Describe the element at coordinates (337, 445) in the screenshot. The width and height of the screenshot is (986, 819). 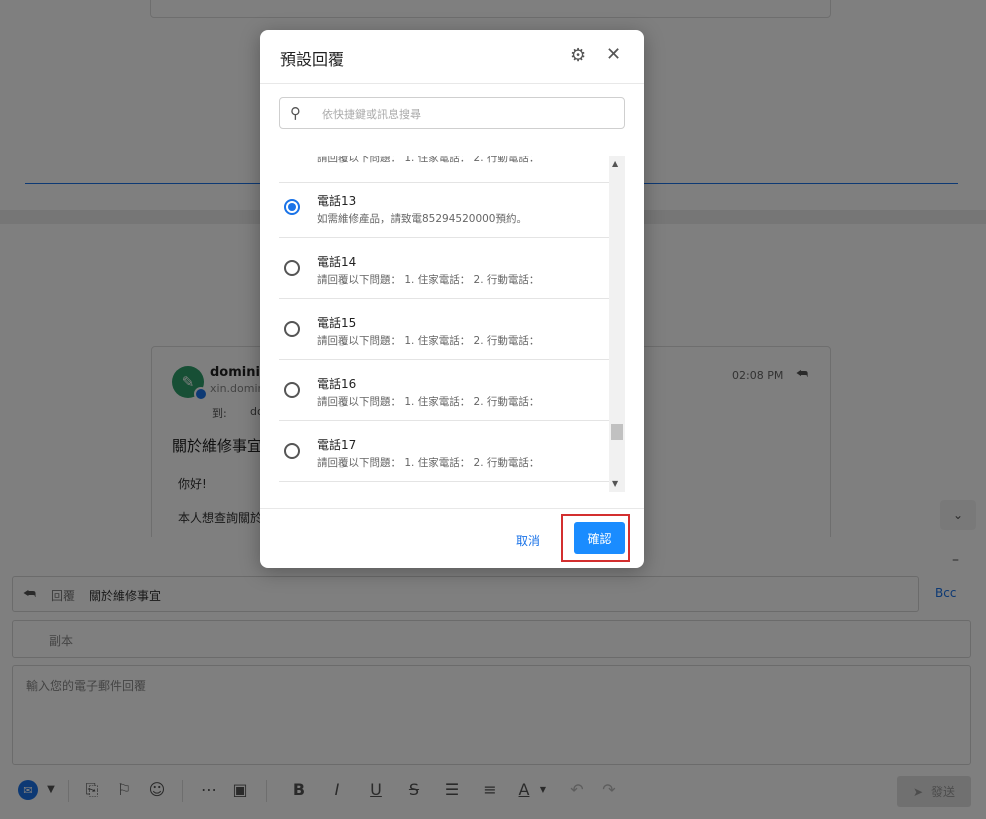
I see `list-item-title: 電話17` at that location.